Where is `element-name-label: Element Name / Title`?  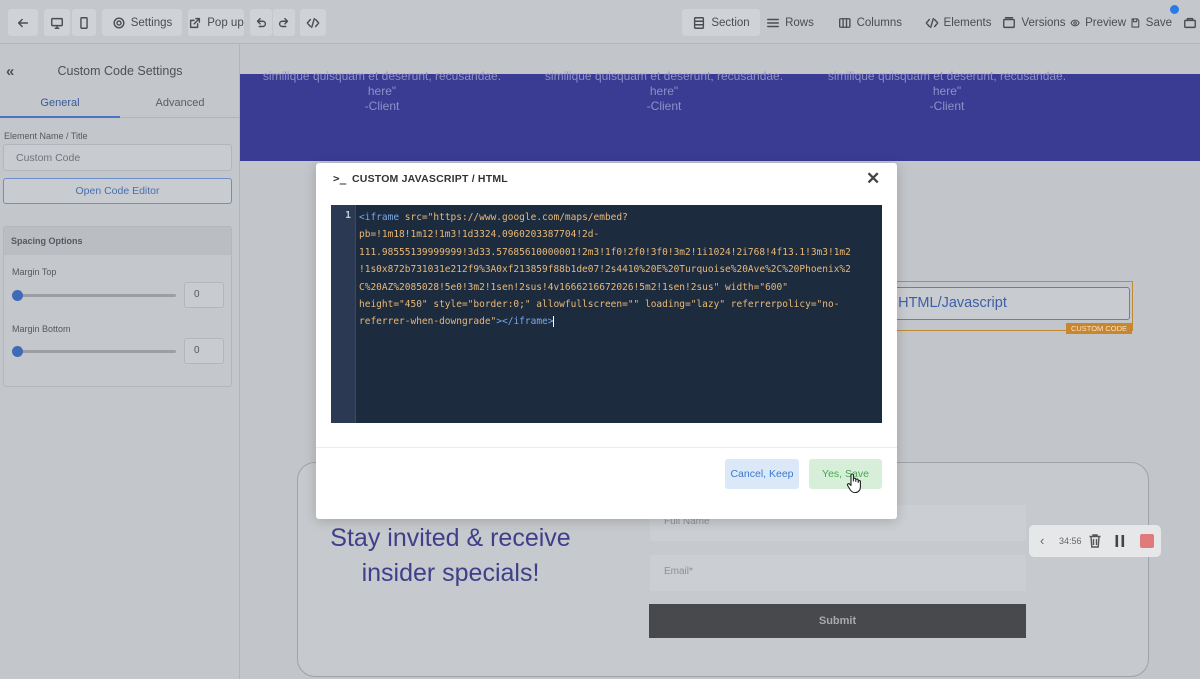
element-name-label: Element Name / Title is located at coordinates (46, 136).